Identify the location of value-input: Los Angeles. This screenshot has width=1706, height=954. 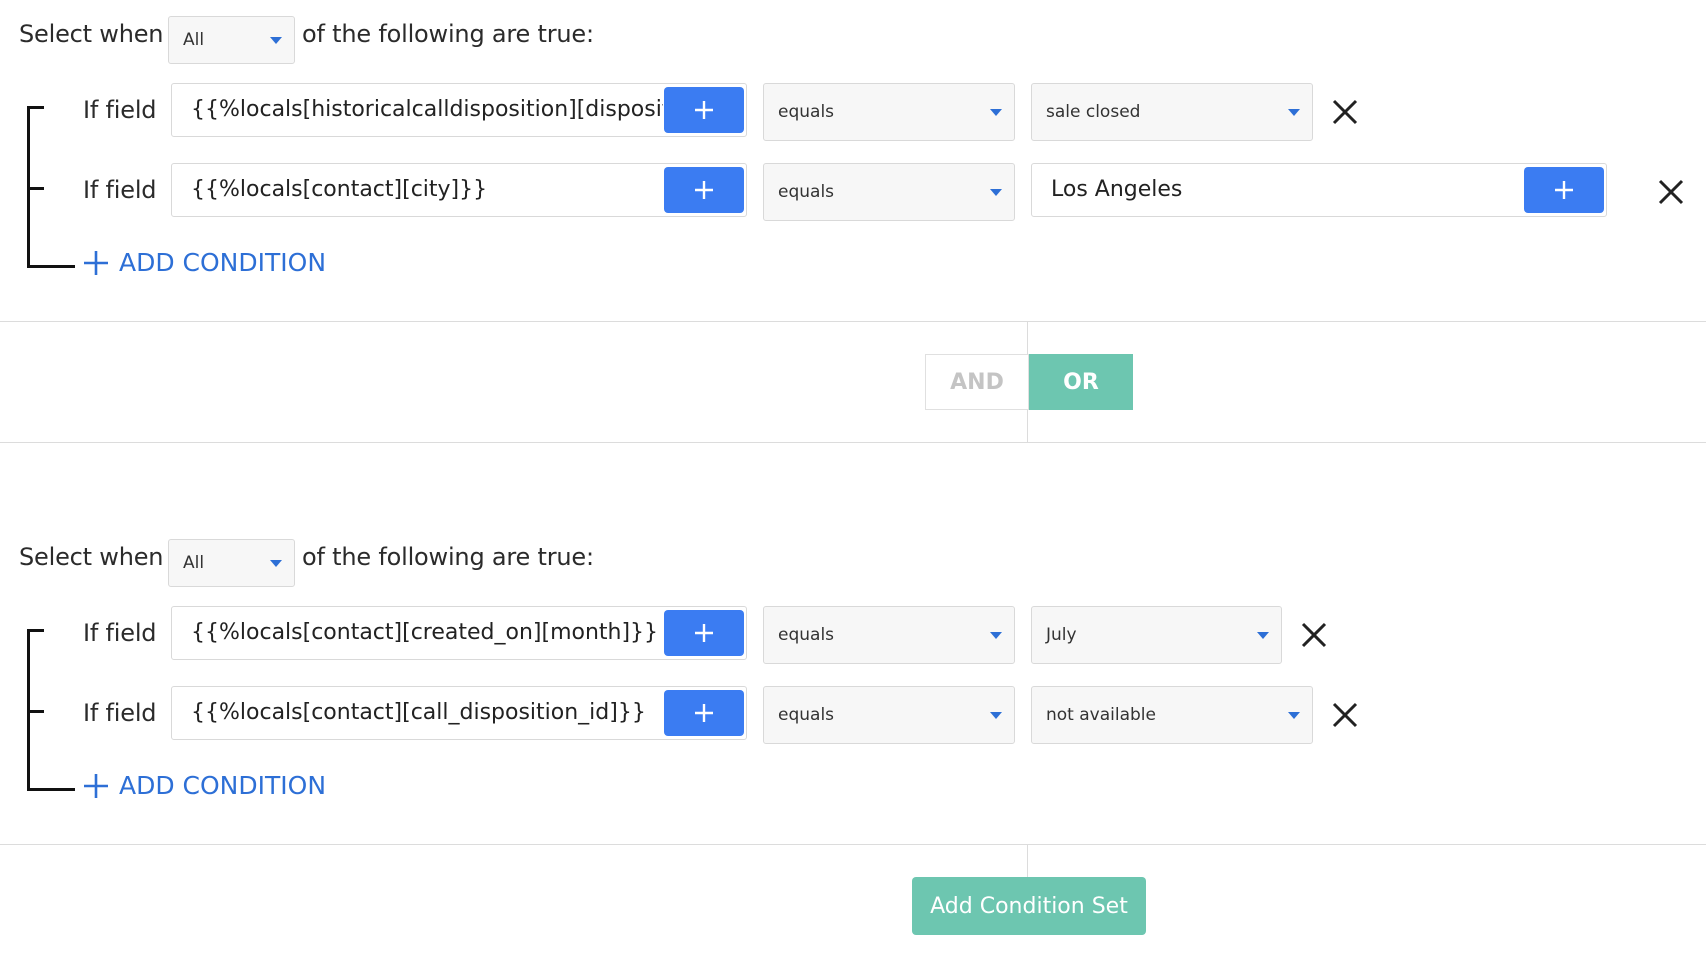
(1319, 190).